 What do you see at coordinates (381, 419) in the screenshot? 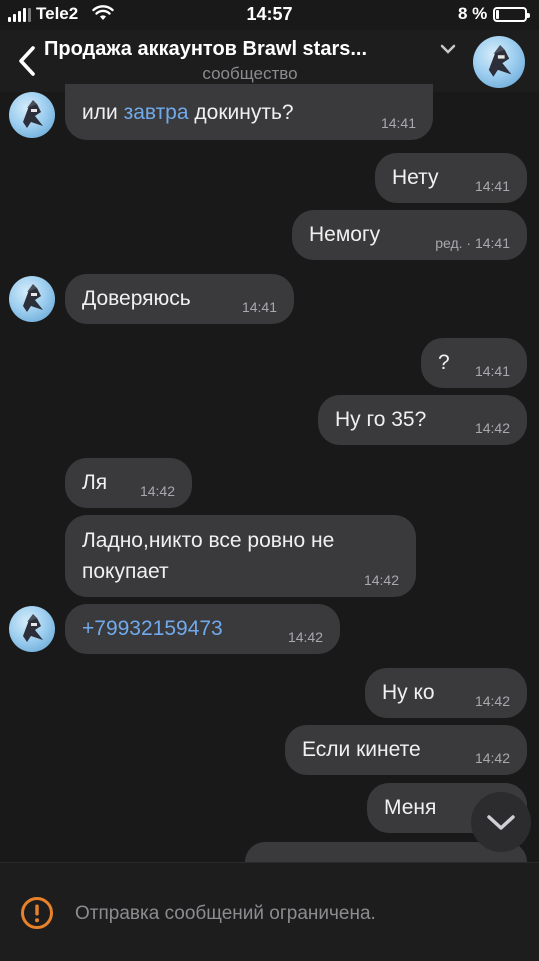
I see `message-text: Ну го 35?` at bounding box center [381, 419].